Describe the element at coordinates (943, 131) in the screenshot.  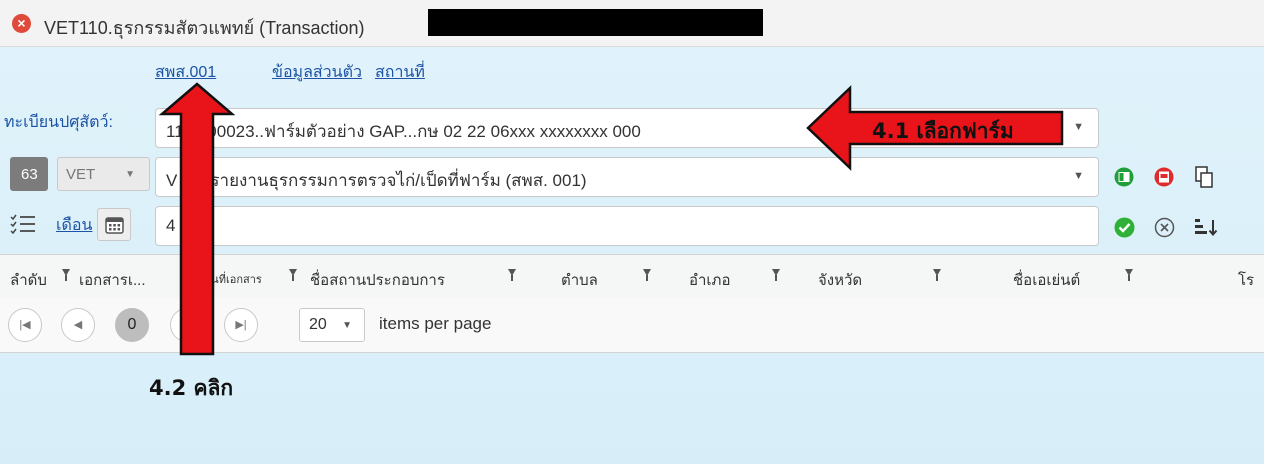
I see `annotation-select-farm: 4.1 เลือกฟาร์ม` at that location.